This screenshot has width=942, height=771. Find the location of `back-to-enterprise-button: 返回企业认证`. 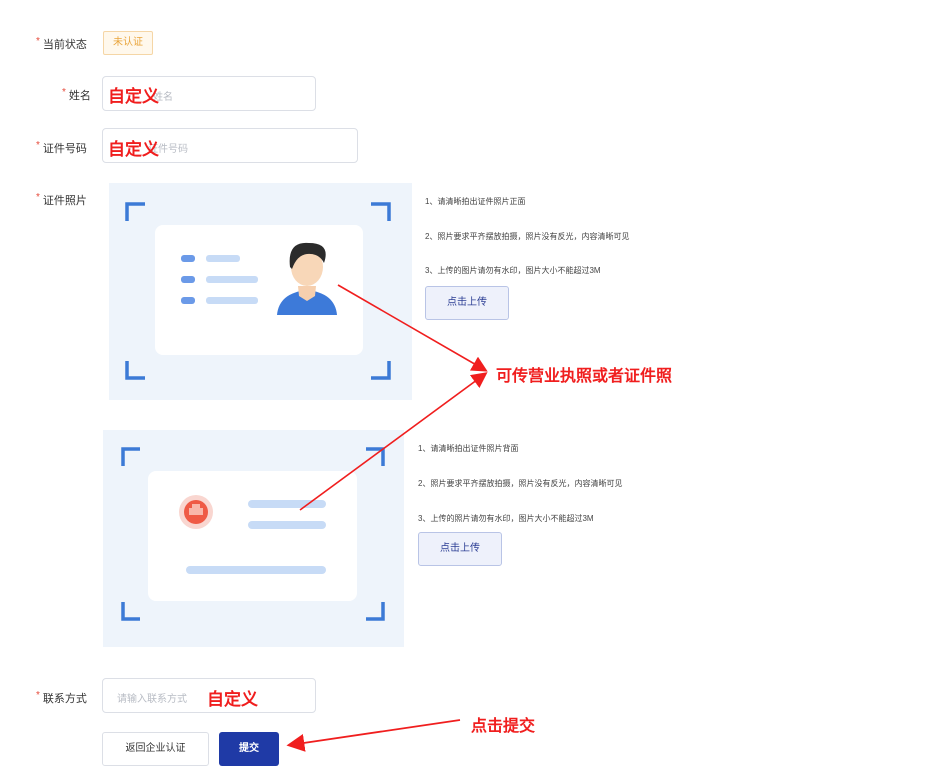

back-to-enterprise-button: 返回企业认证 is located at coordinates (155, 749).